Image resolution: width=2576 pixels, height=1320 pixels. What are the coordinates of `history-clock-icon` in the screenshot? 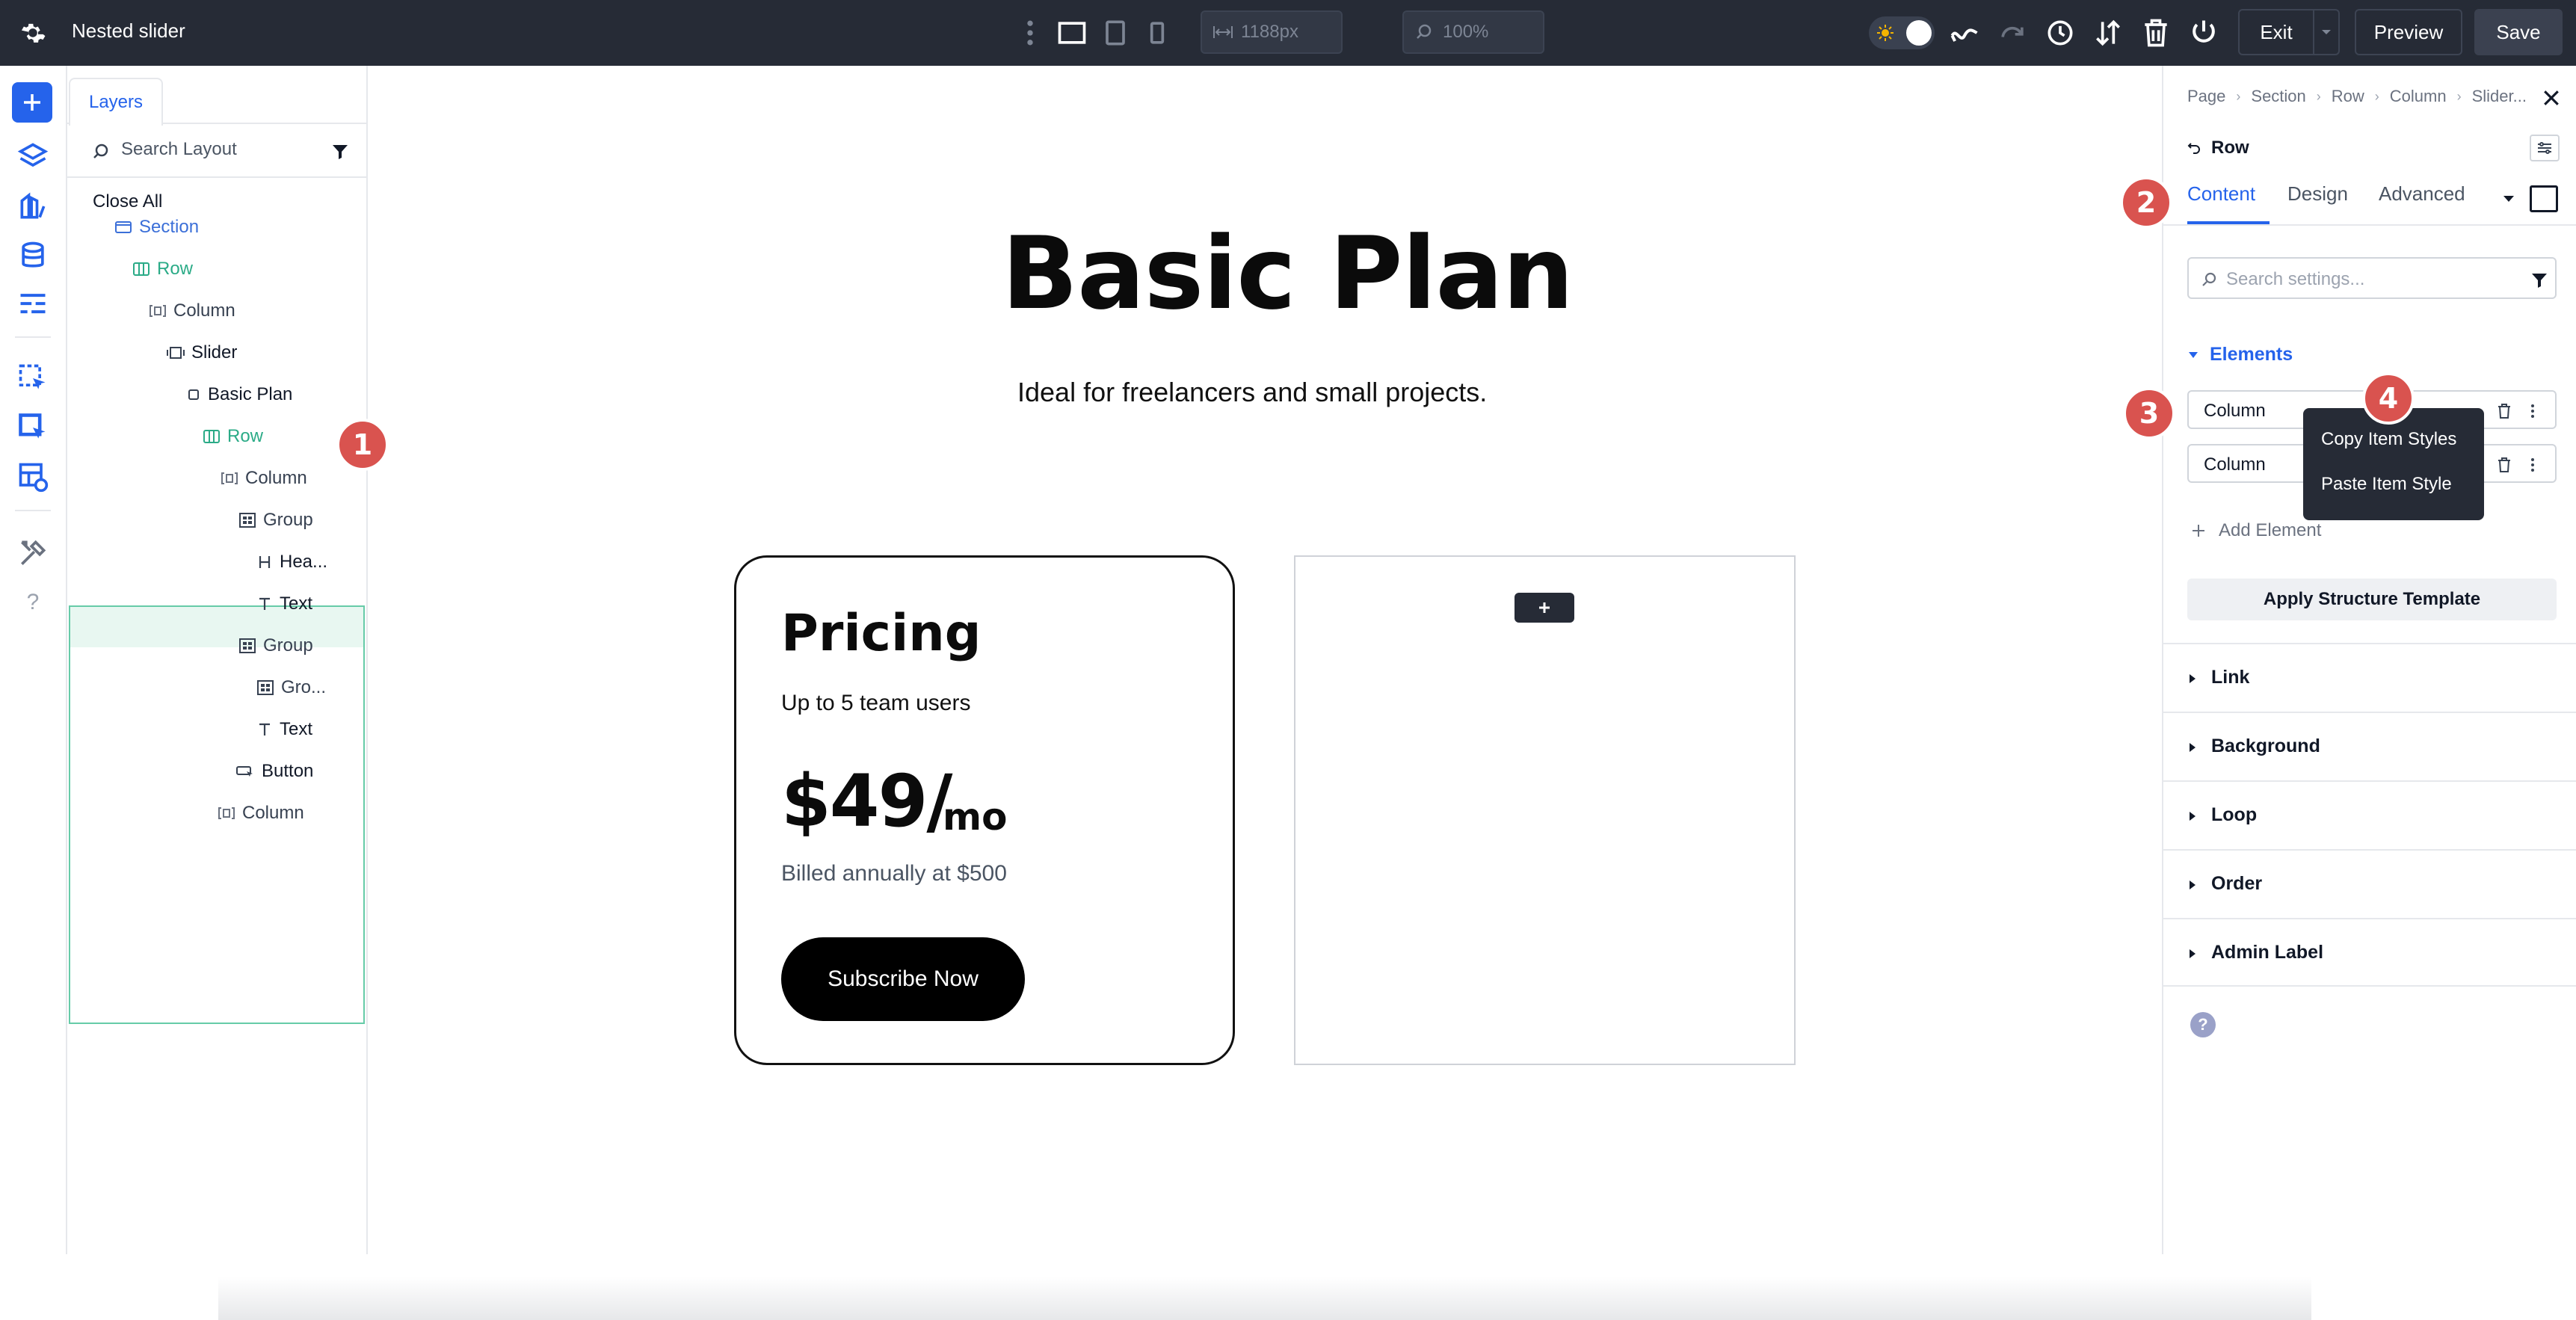 It's located at (2060, 33).